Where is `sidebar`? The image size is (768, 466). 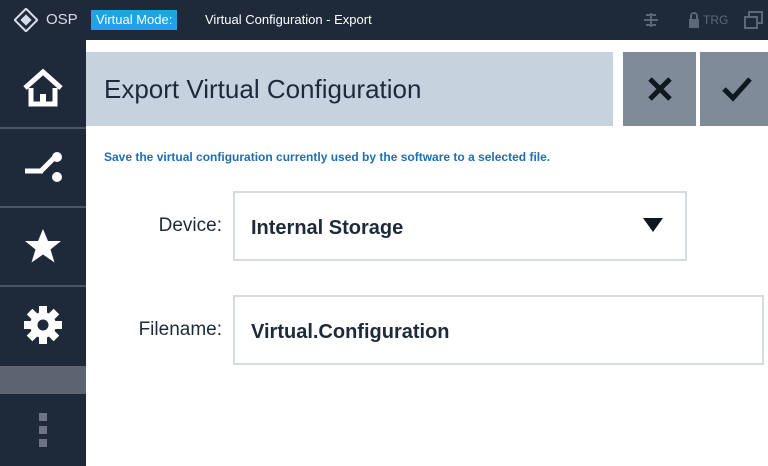 sidebar is located at coordinates (43, 253).